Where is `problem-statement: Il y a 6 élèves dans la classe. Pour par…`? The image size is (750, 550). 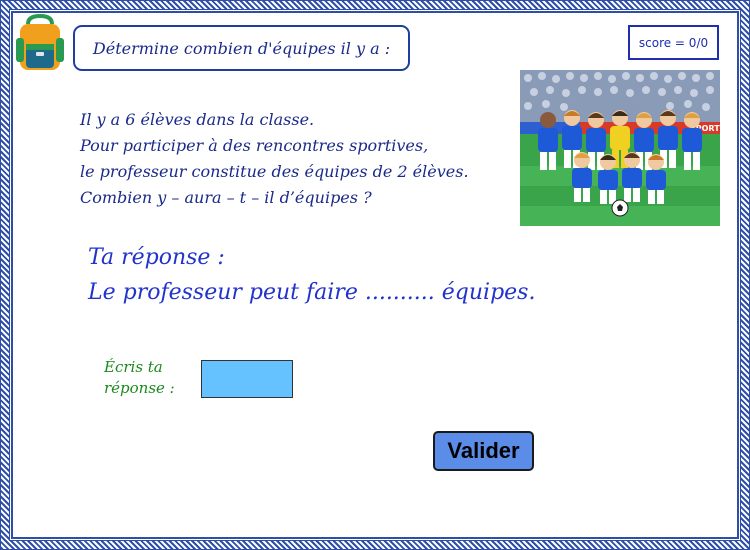
problem-statement: Il y a 6 élèves dans la classe. Pour par… is located at coordinates (290, 159).